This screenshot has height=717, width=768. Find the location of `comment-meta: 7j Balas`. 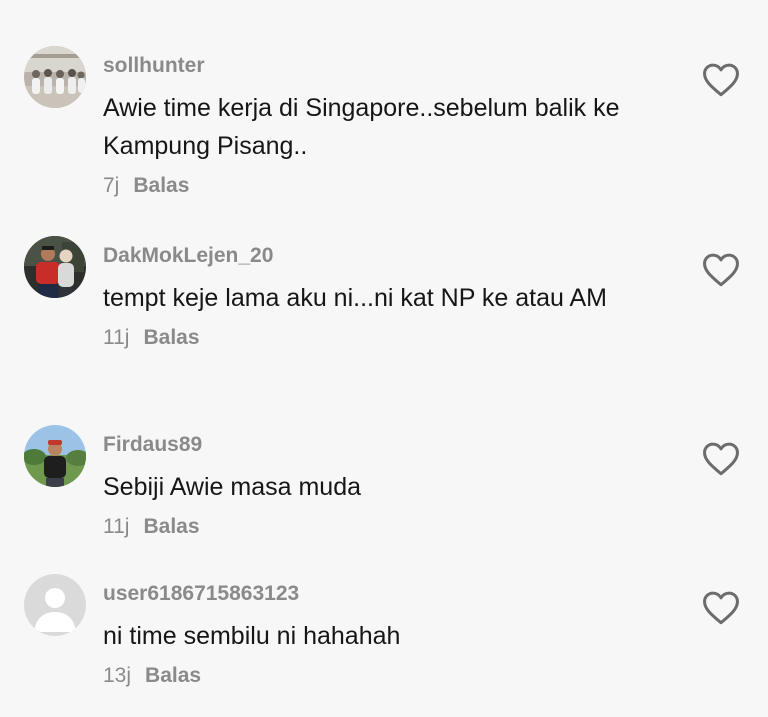

comment-meta: 7j Balas is located at coordinates (388, 186).